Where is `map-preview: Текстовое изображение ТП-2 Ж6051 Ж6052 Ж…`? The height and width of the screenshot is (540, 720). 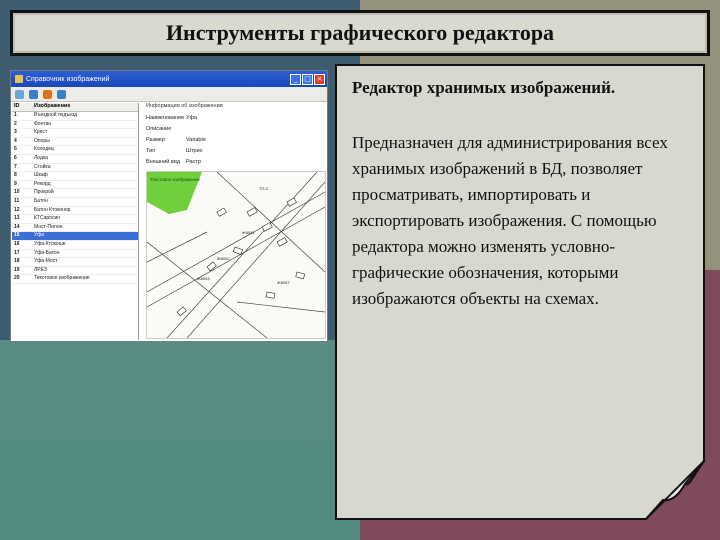 map-preview: Текстовое изображение ТП-2 Ж6051 Ж6052 Ж… is located at coordinates (236, 255).